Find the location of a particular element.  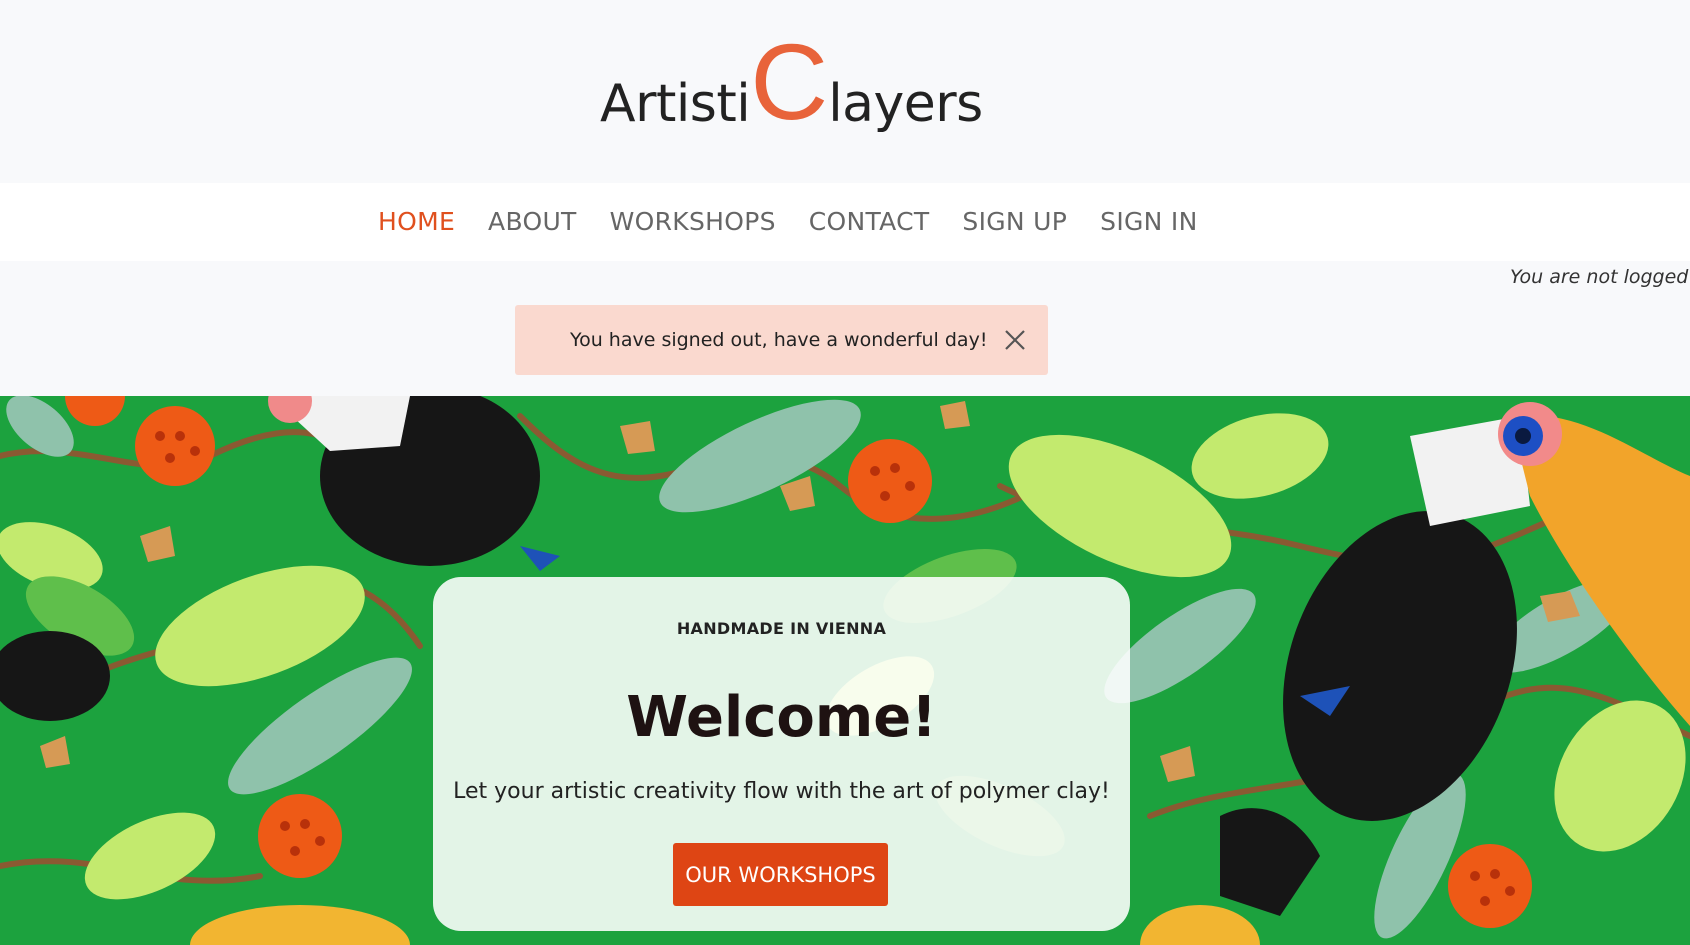

our-workshops-button: OUR WORKSHOPS is located at coordinates (780, 874).